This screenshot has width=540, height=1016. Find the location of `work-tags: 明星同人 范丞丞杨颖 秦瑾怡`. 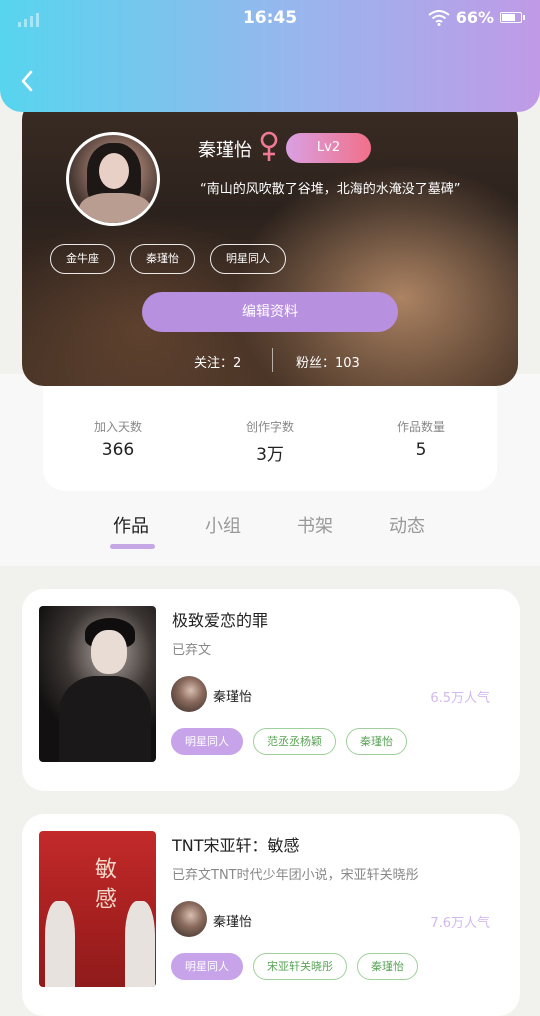

work-tags: 明星同人 范丞丞杨颖 秦瑾怡 is located at coordinates (289, 741).